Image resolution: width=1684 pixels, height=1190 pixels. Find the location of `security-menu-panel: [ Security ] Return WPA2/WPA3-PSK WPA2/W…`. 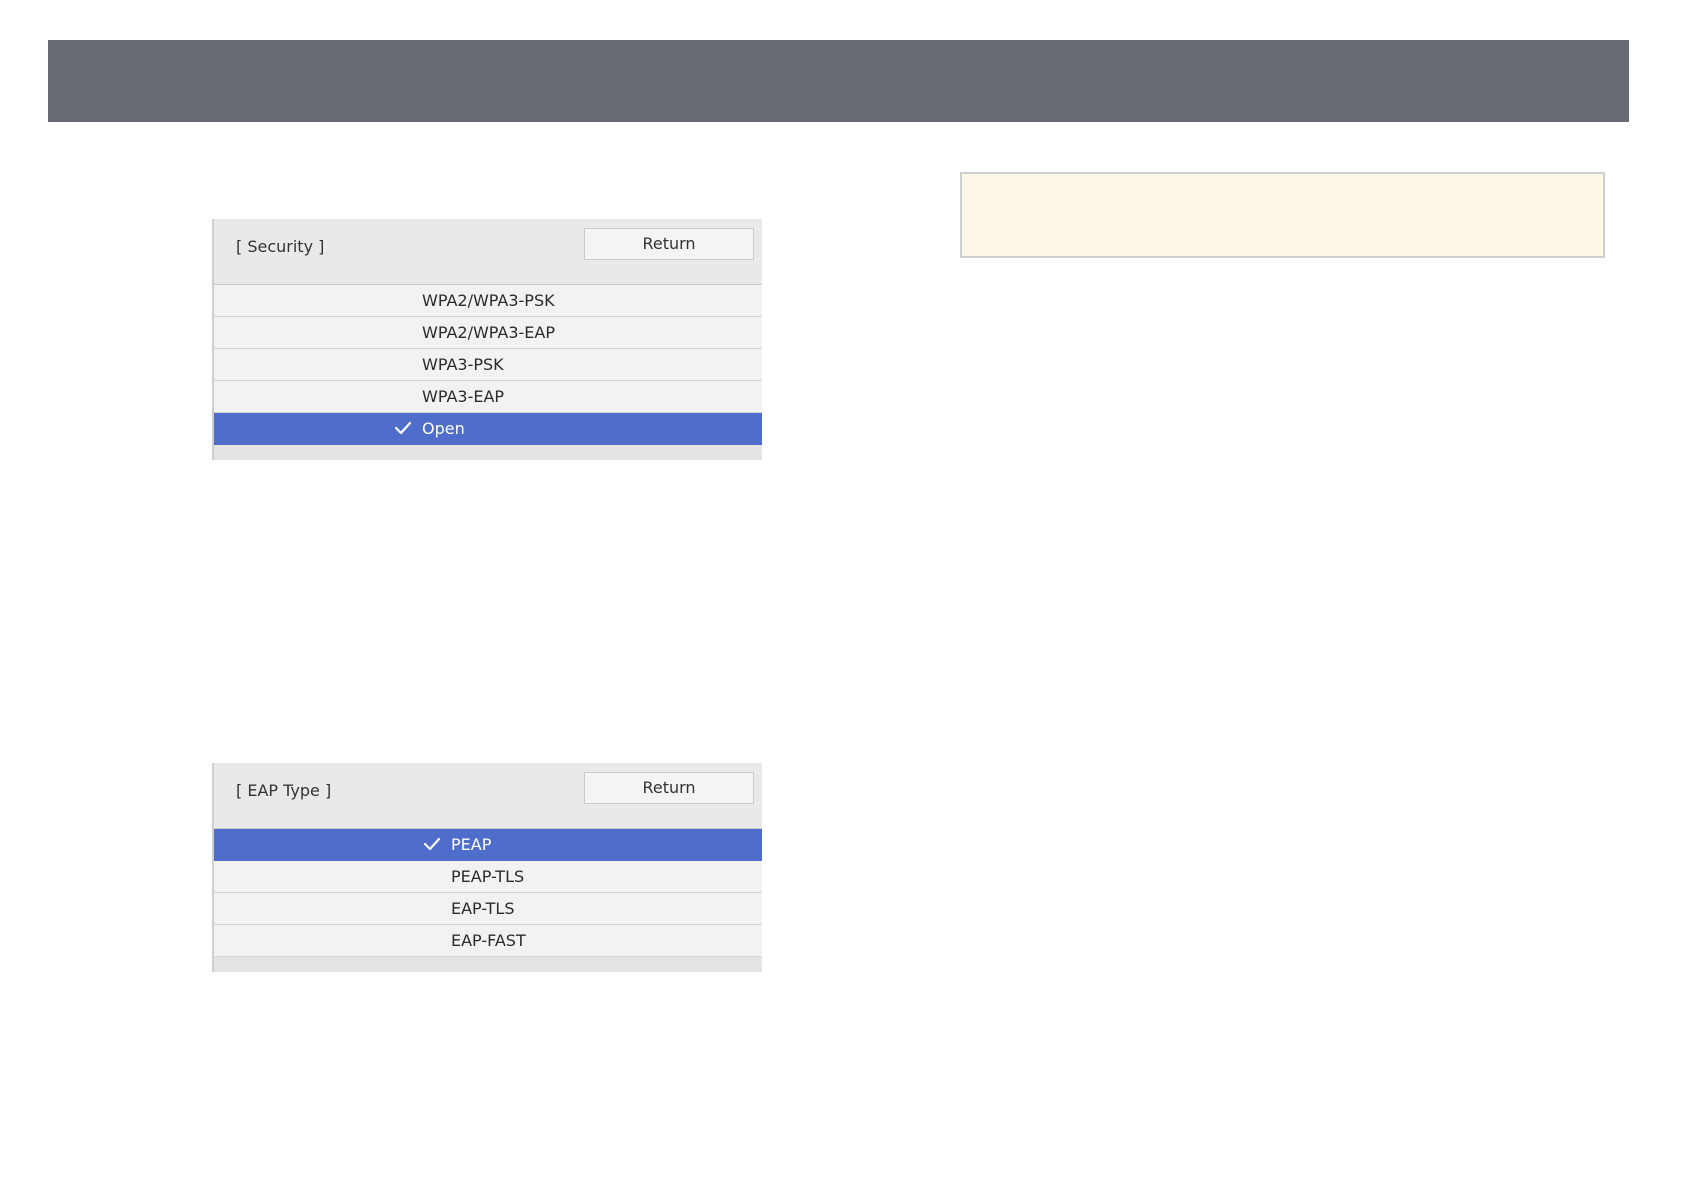

security-menu-panel: [ Security ] Return WPA2/WPA3-PSK WPA2/W… is located at coordinates (487, 339).